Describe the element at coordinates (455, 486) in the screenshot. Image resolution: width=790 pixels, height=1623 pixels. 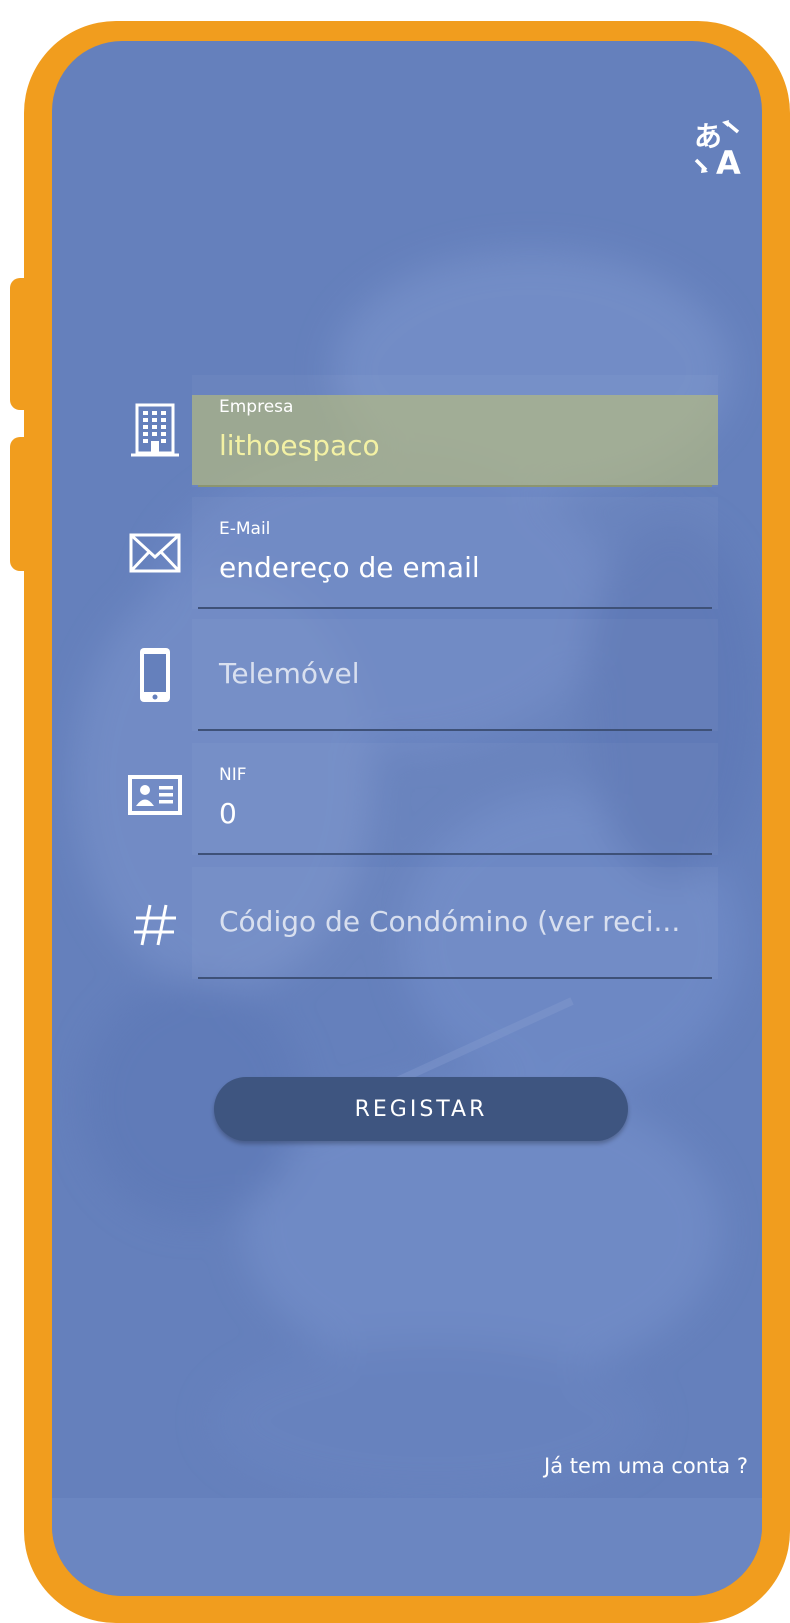
I see `empresa-underline` at that location.